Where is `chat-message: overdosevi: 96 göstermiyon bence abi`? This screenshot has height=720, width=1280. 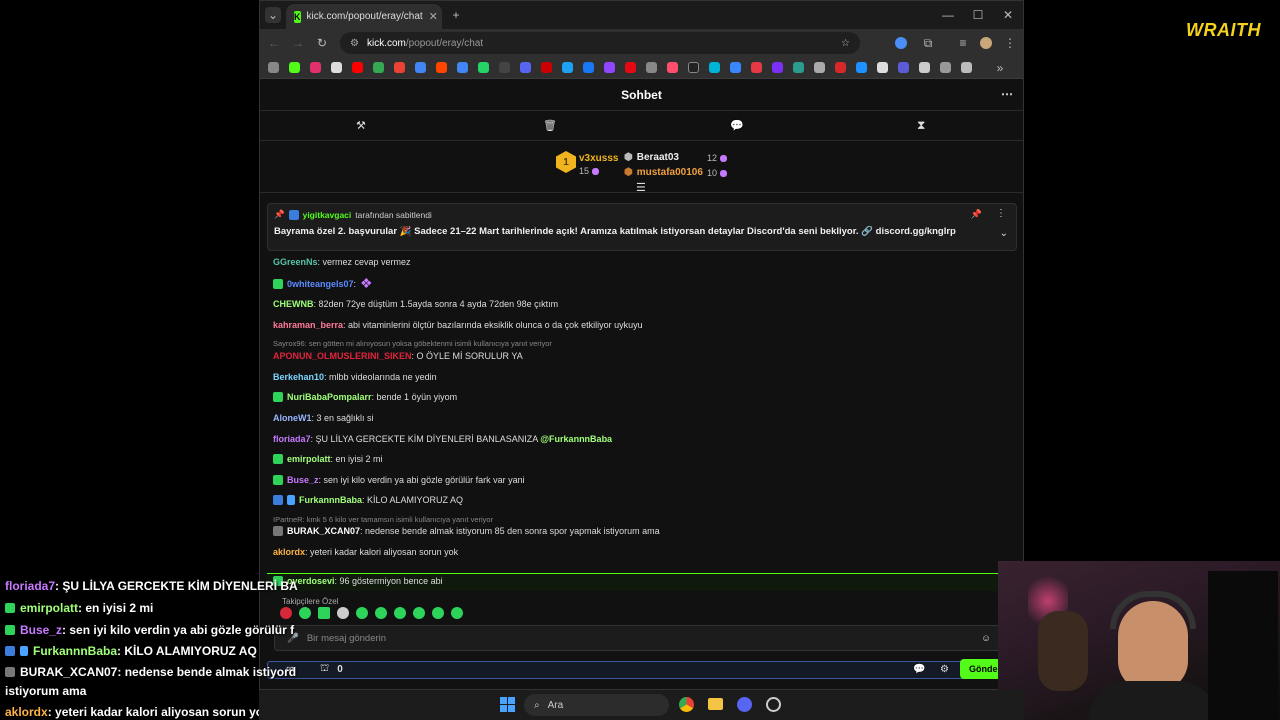 chat-message: overdosevi: 96 göstermiyon bence abi is located at coordinates (358, 581).